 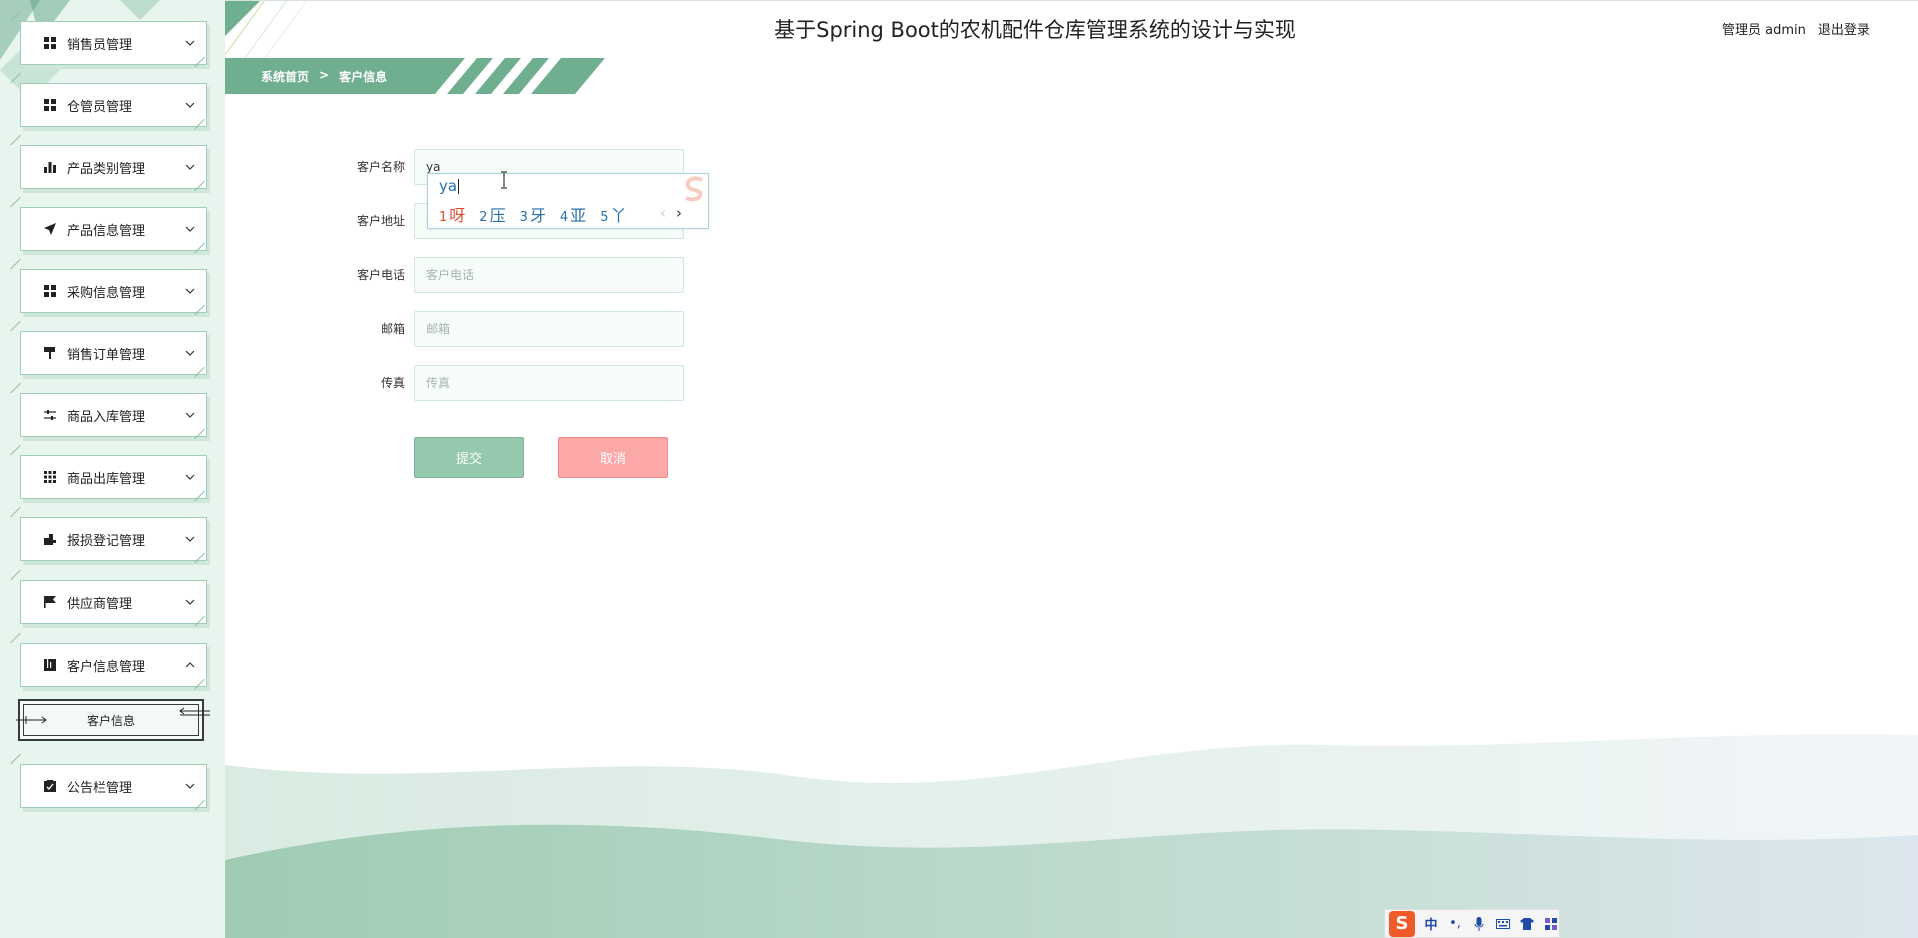 I want to click on punctuation-toggle: •,, so click(x=1455, y=924).